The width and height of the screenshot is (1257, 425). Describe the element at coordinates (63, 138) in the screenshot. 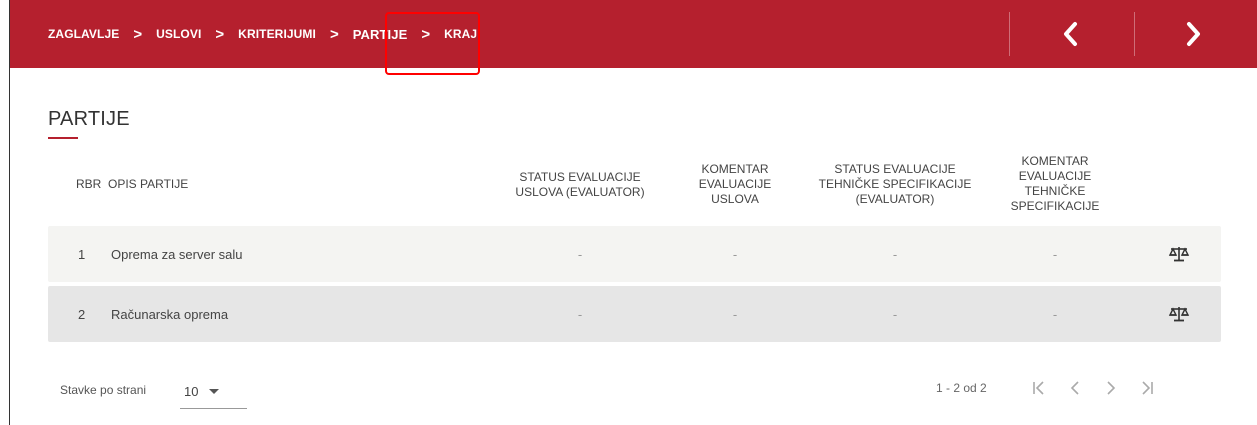

I see `title-underline` at that location.